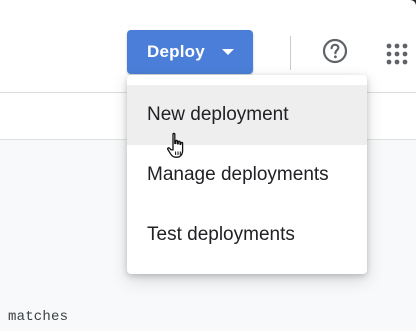  What do you see at coordinates (397, 54) in the screenshot?
I see `apps-grid-icon` at bounding box center [397, 54].